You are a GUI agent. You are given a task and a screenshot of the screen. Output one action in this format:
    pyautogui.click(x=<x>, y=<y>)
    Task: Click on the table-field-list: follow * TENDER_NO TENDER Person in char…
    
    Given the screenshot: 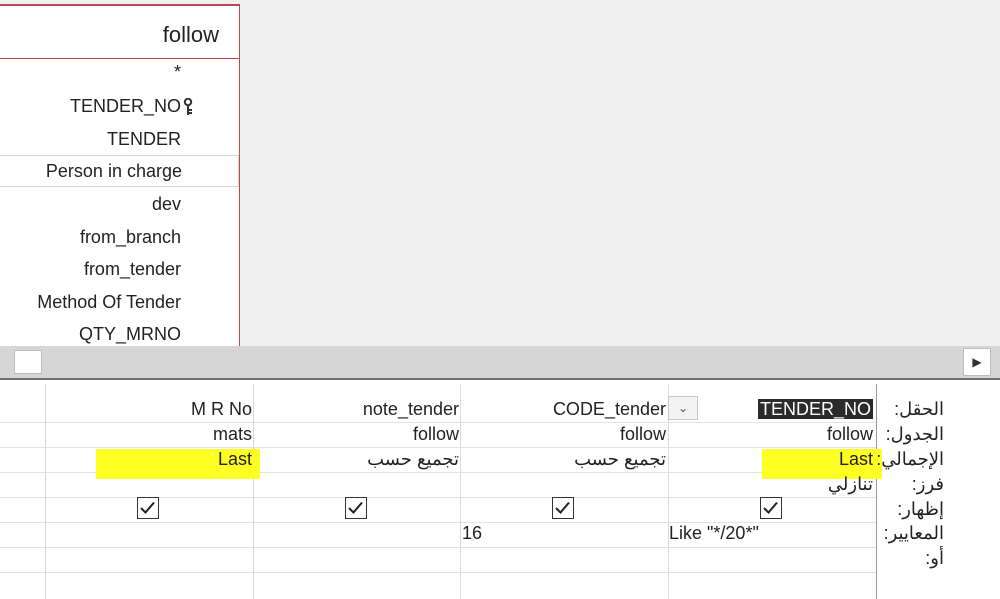 What is the action you would take?
    pyautogui.click(x=120, y=175)
    